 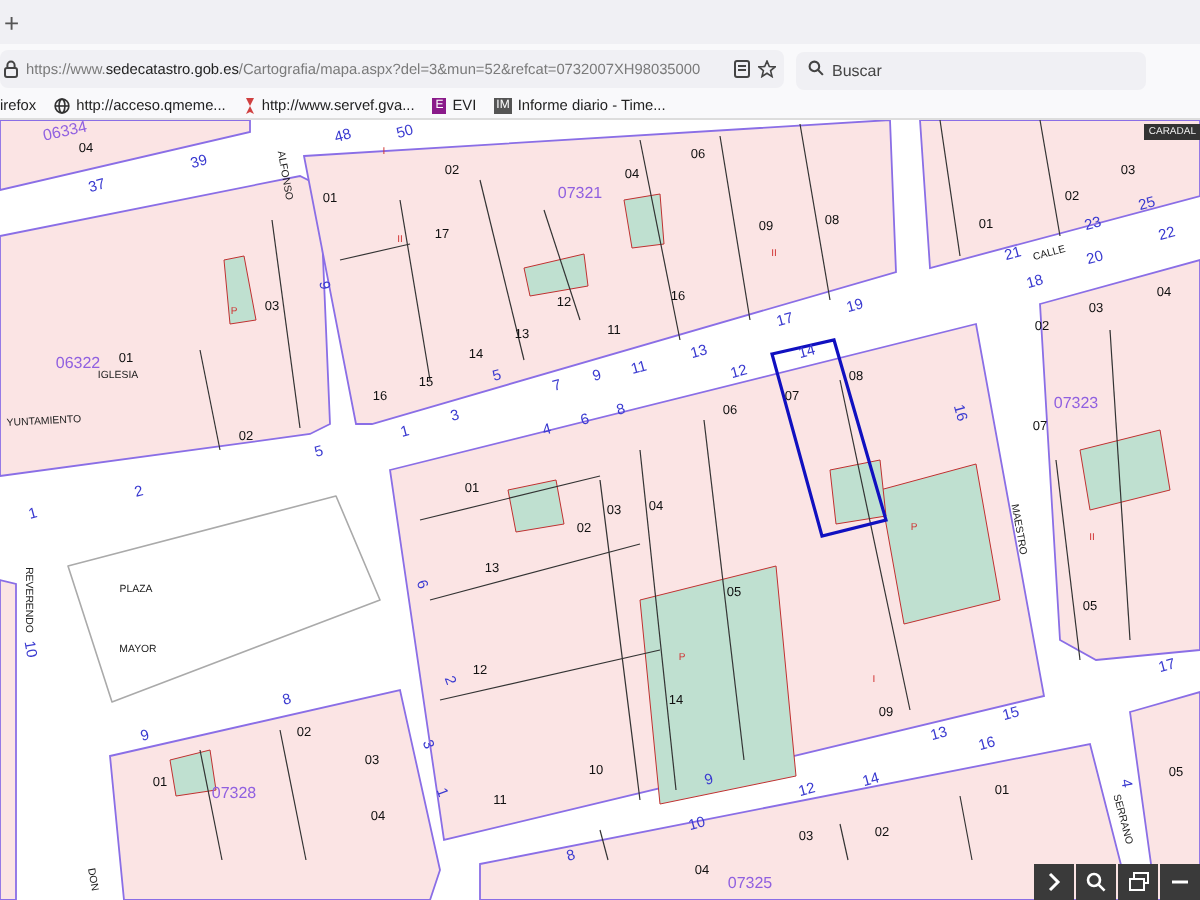 I want to click on globe-icon, so click(x=62, y=105).